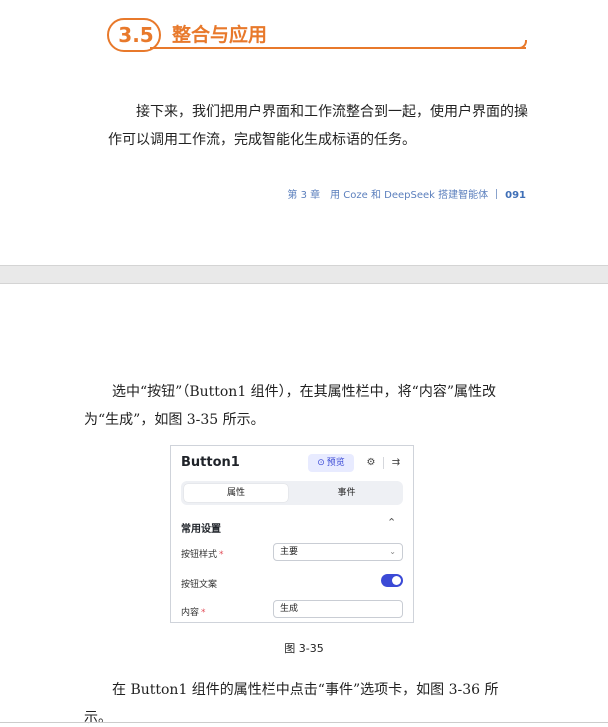 The width and height of the screenshot is (608, 727). I want to click on paragraph-next-step: 在 Button1 组件的属性栏中点击“事件”选项卡，如图 3-36 所示。, so click(291, 704).